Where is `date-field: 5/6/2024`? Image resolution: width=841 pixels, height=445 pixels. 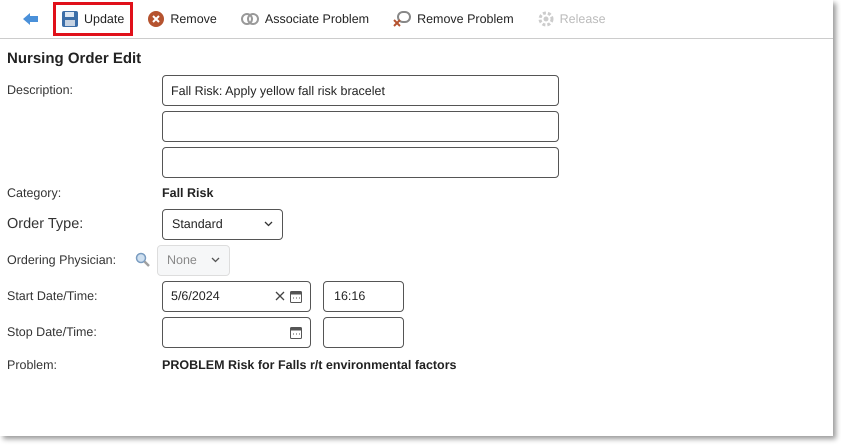 date-field: 5/6/2024 is located at coordinates (236, 296).